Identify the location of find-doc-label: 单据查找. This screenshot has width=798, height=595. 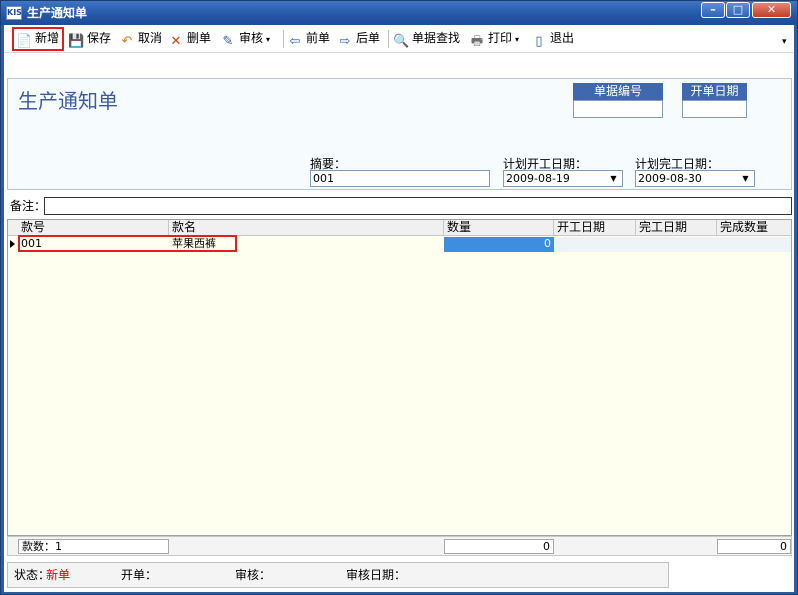
(436, 38).